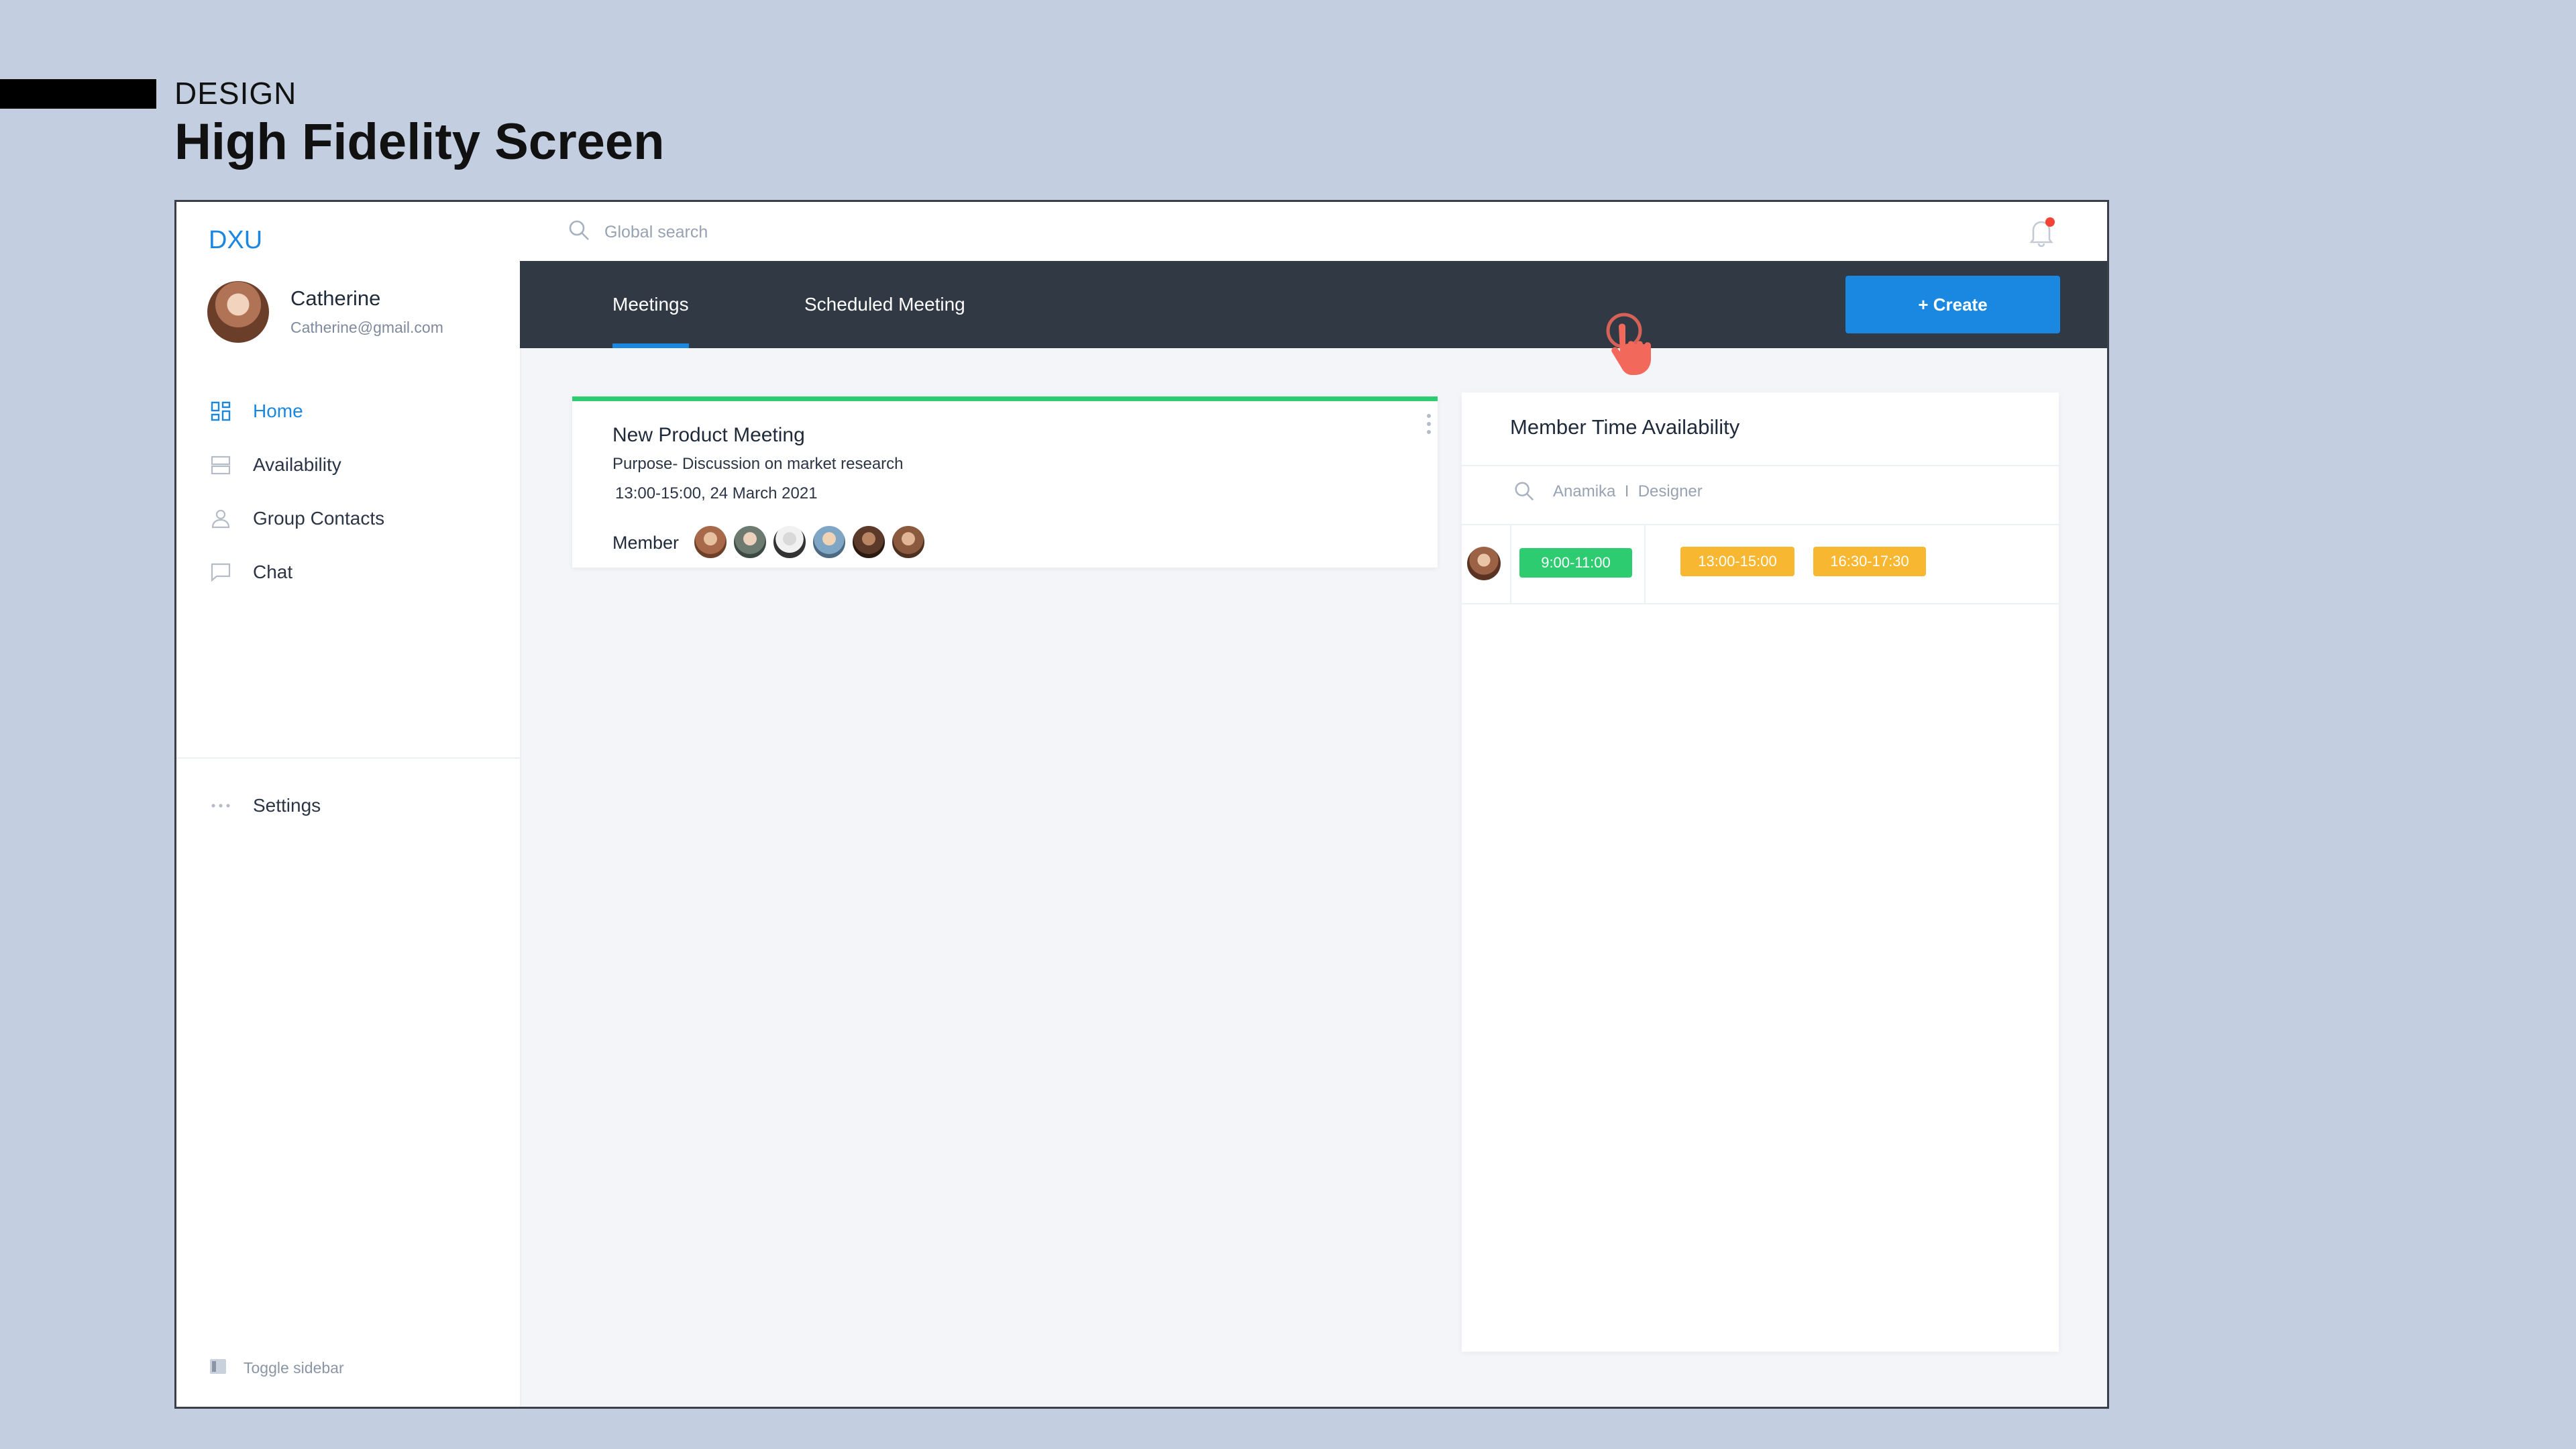  Describe the element at coordinates (1313, 304) in the screenshot. I see `tab-bar: Meetings Scheduled Meeting + Create` at that location.